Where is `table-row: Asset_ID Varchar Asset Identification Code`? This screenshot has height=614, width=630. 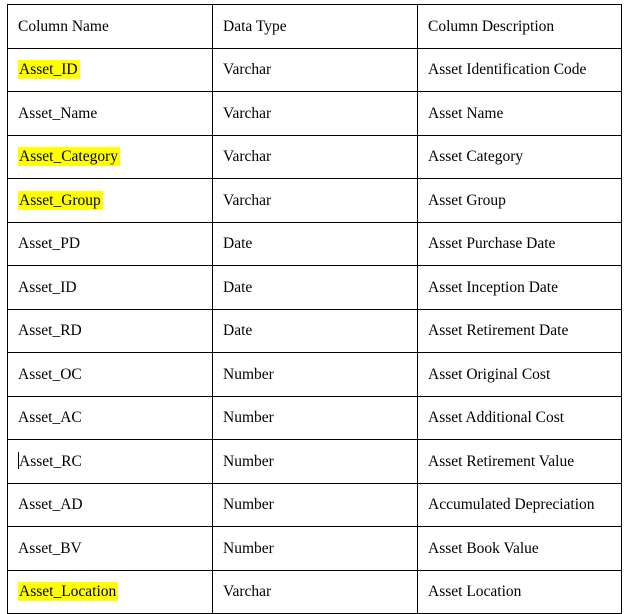
table-row: Asset_ID Varchar Asset Identification Code is located at coordinates (314, 69).